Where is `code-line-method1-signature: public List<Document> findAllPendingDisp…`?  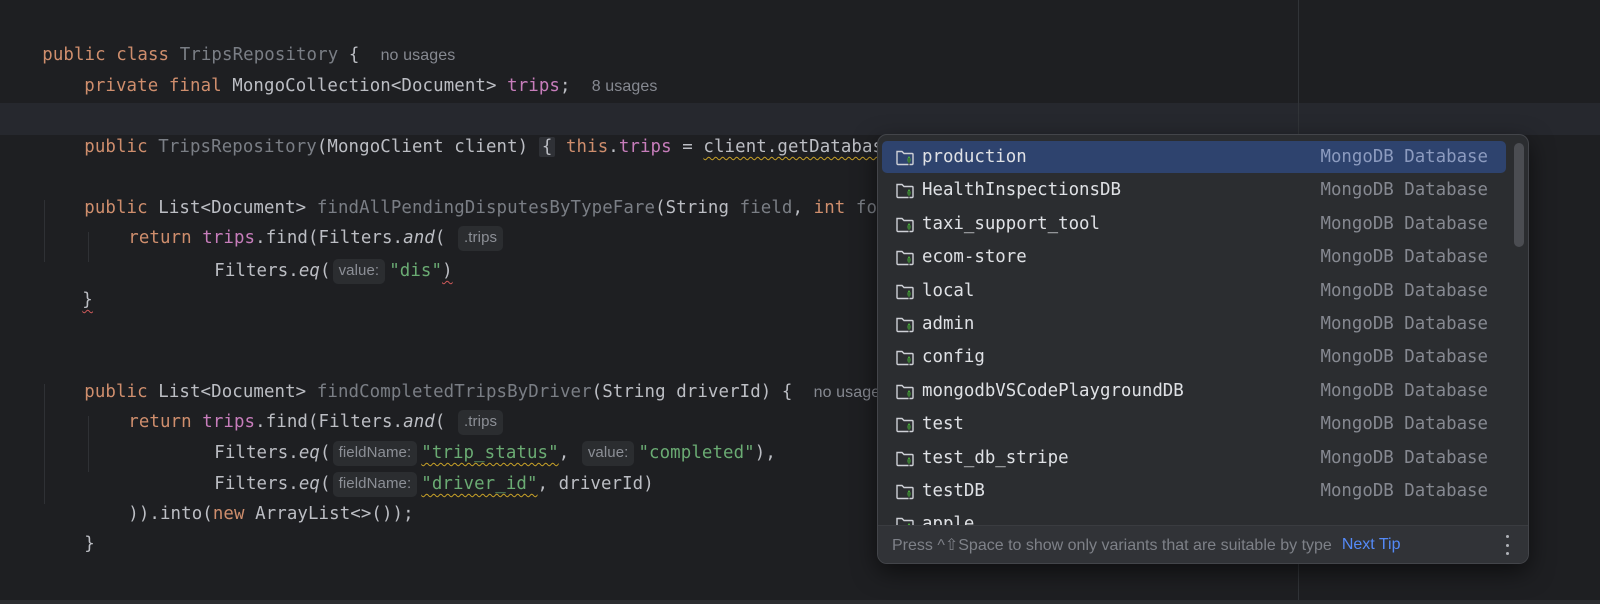
code-line-method1-signature: public List<Document> findAllPendingDisp… is located at coordinates (470, 192).